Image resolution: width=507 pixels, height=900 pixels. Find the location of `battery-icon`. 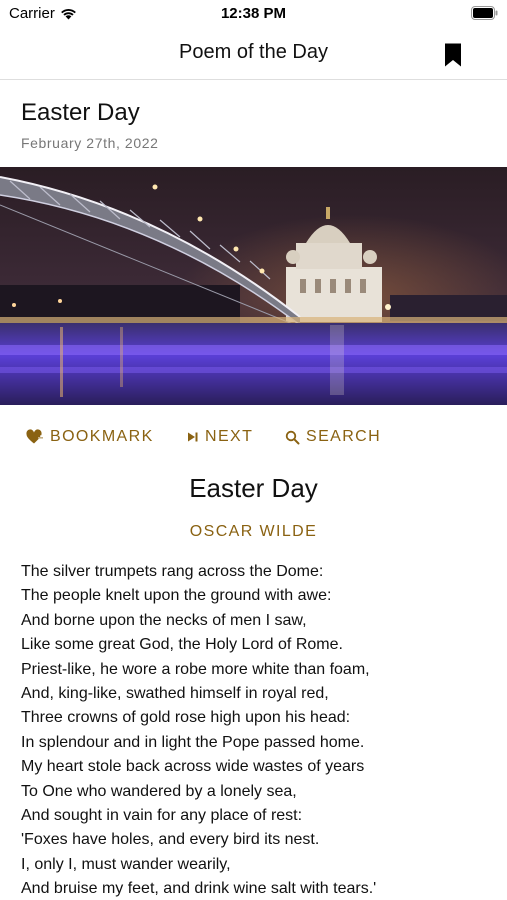

battery-icon is located at coordinates (484, 13).